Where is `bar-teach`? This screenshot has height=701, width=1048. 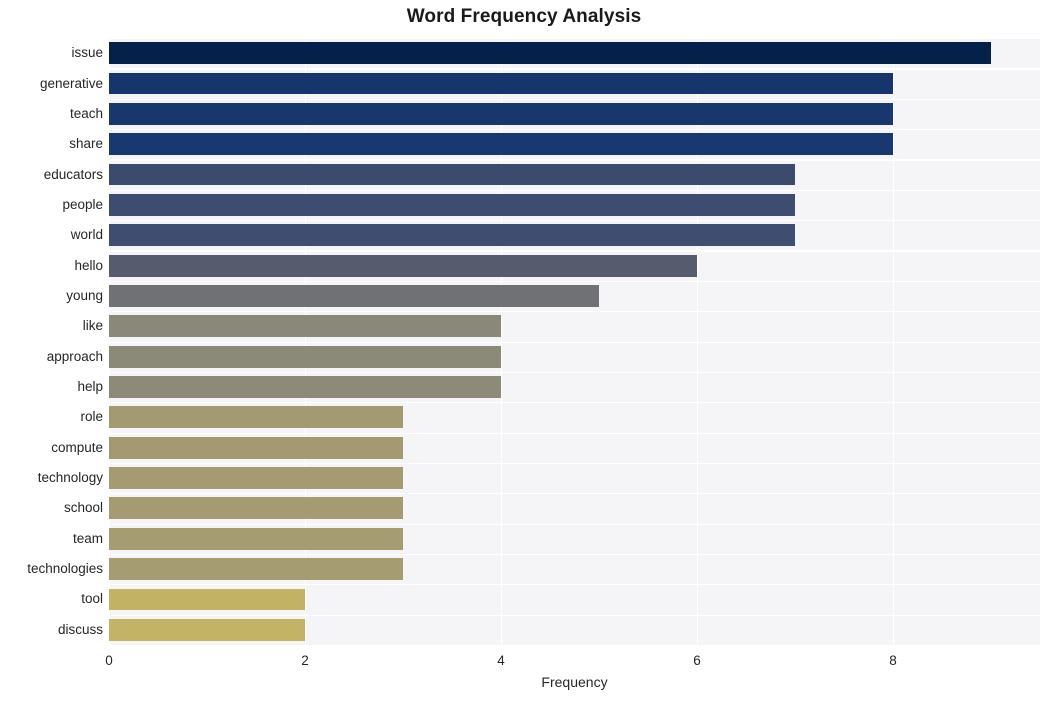
bar-teach is located at coordinates (501, 113).